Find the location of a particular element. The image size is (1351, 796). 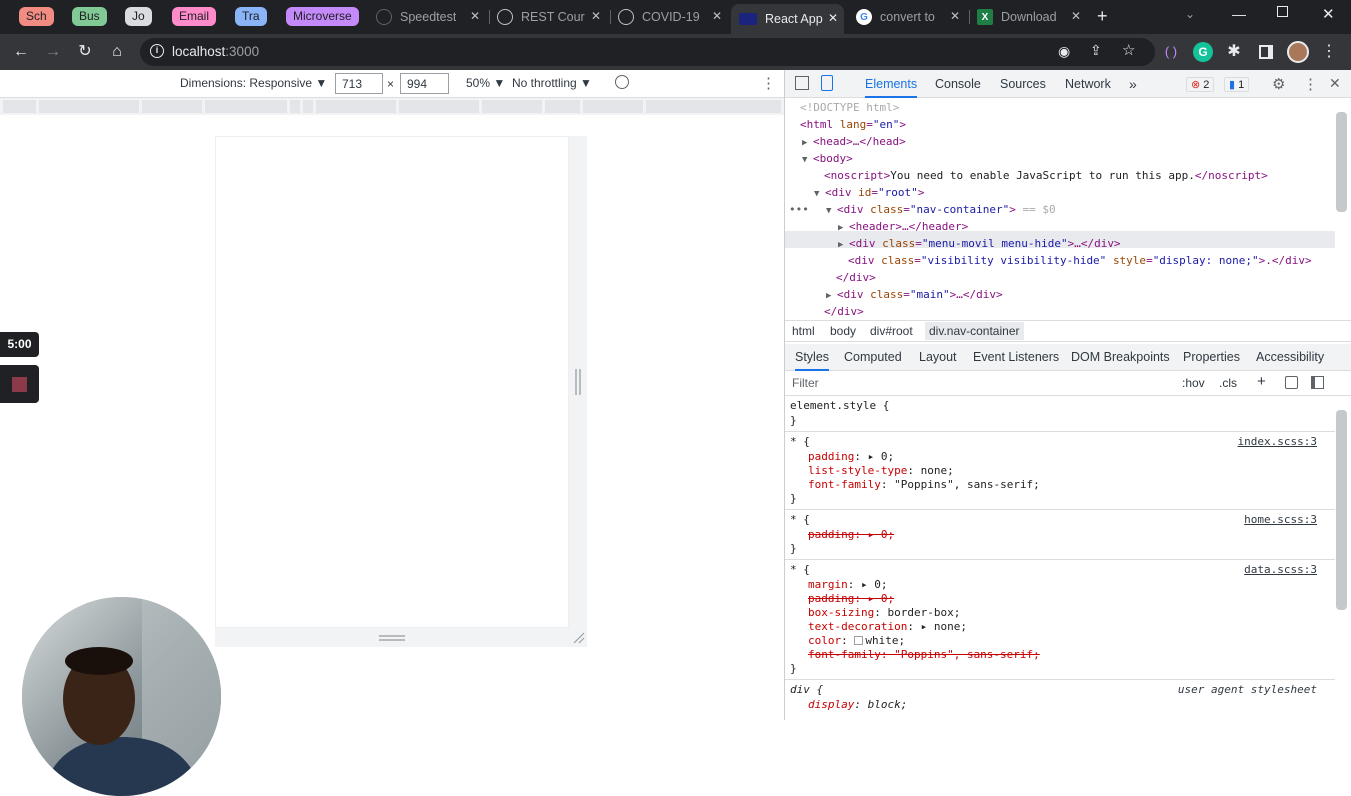

avatar is located at coordinates (1298, 52).